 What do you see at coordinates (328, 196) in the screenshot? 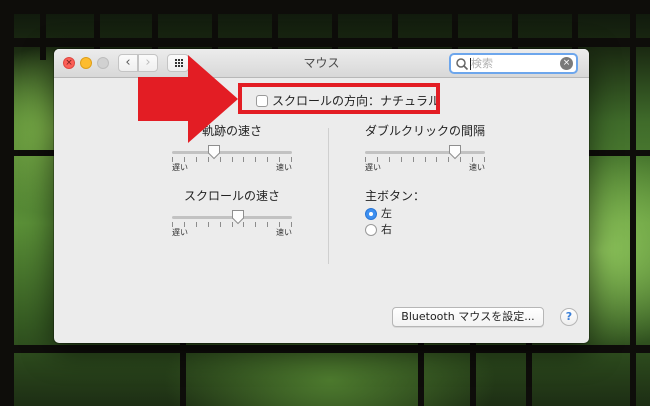
I see `column-divider` at bounding box center [328, 196].